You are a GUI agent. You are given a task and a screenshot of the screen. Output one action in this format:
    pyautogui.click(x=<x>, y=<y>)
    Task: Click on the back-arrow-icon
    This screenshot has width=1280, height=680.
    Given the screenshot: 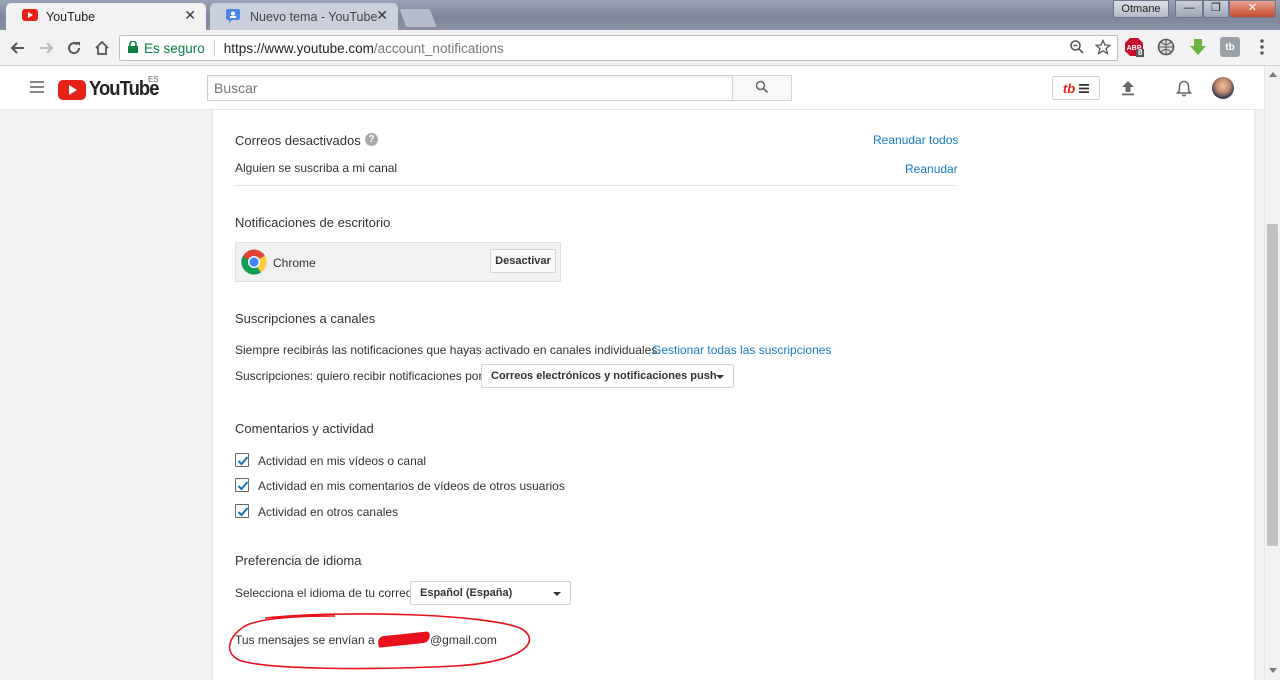 What is the action you would take?
    pyautogui.click(x=18, y=48)
    